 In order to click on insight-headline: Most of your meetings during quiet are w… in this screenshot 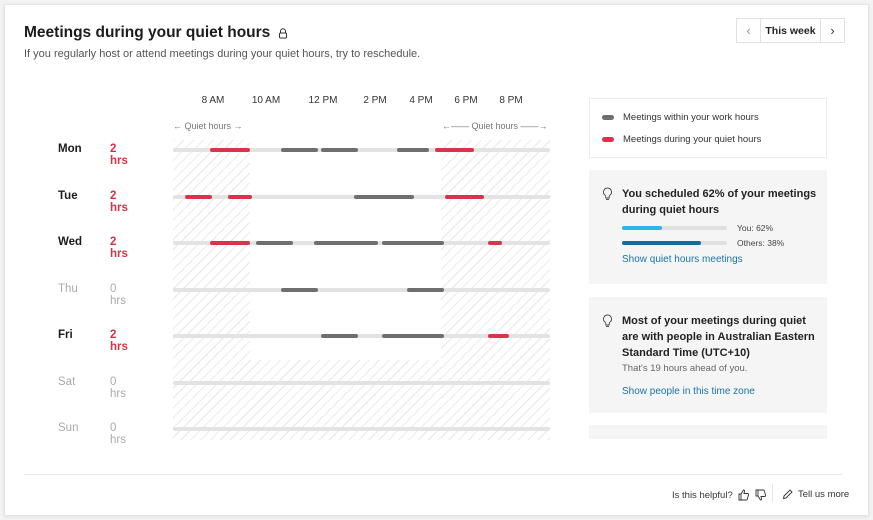, I will do `click(718, 337)`.